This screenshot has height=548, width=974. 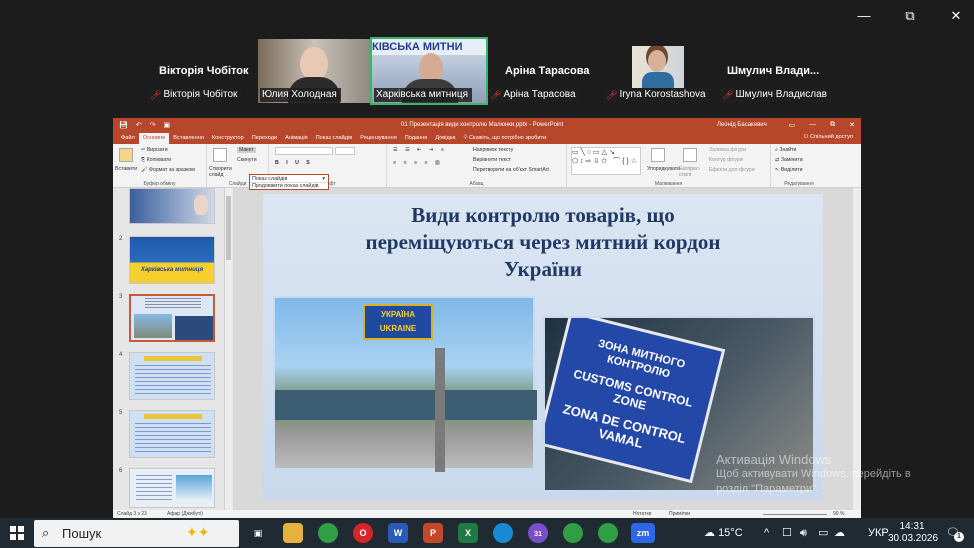 I want to click on slideshow-dropdown: Показ слайдів ▾ Продовжити показ слайдів, so click(x=289, y=182).